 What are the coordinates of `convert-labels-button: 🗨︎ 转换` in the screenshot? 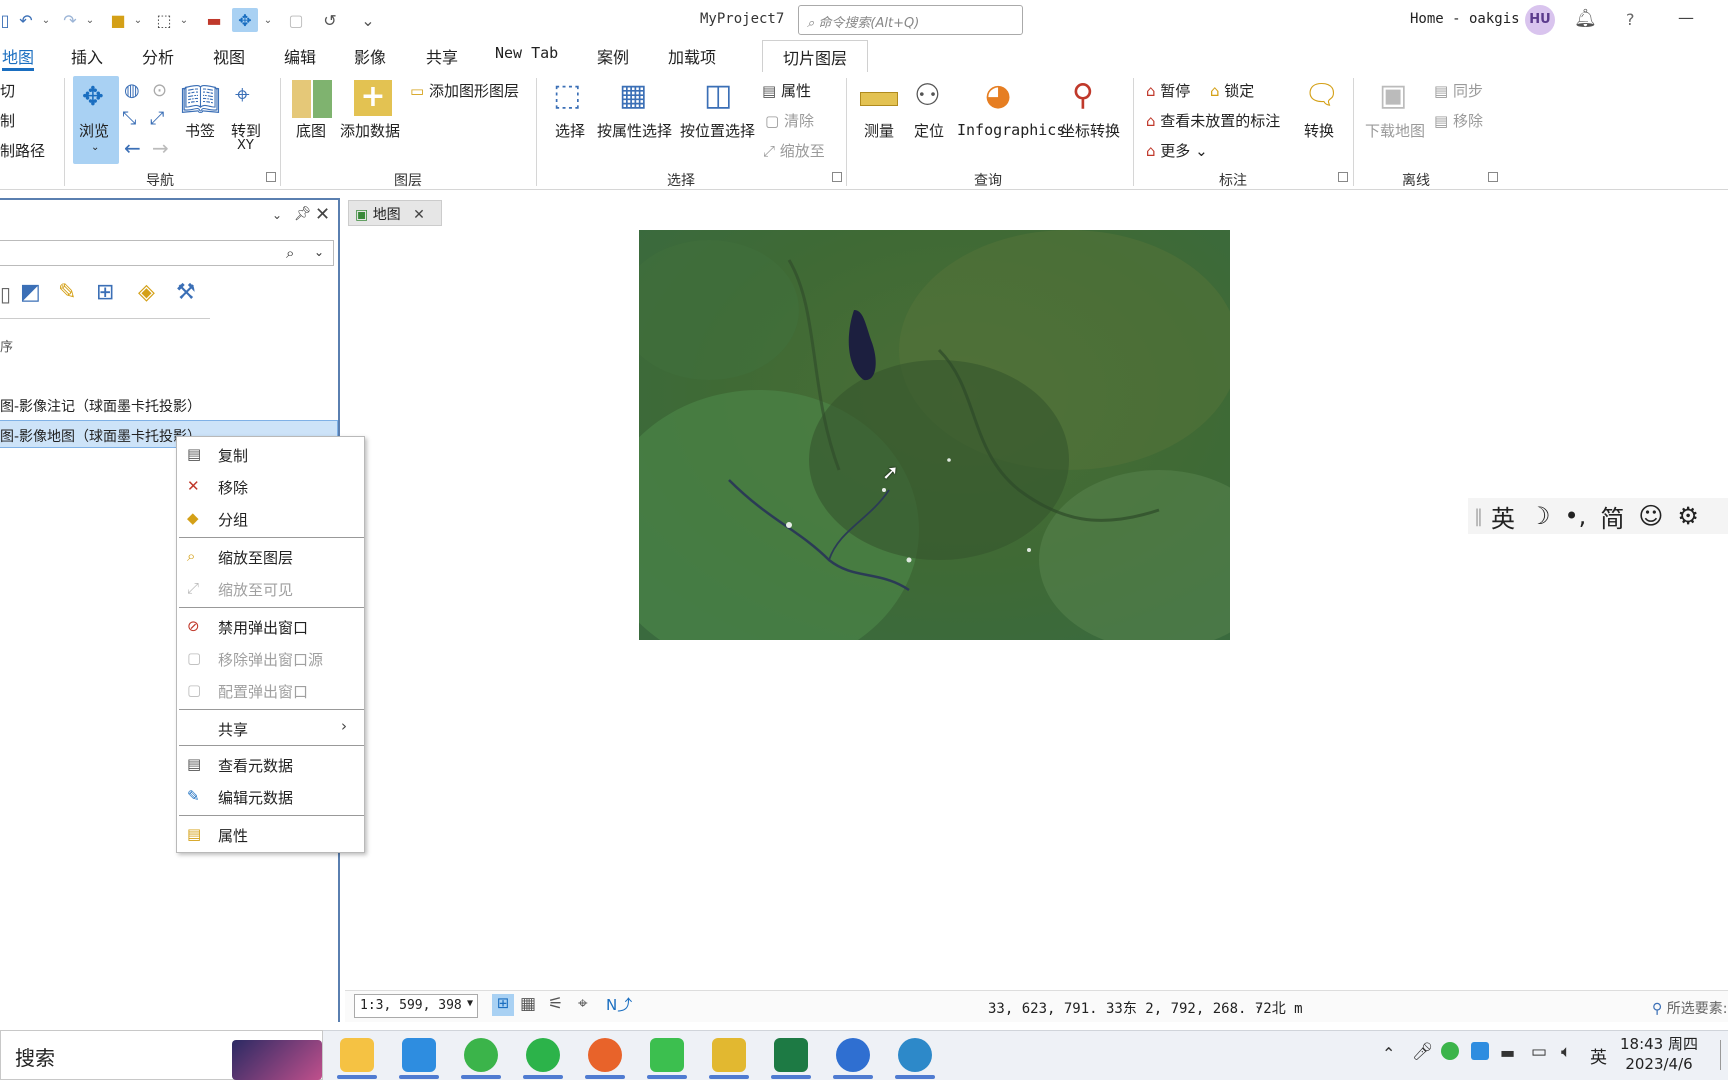 It's located at (1320, 118).